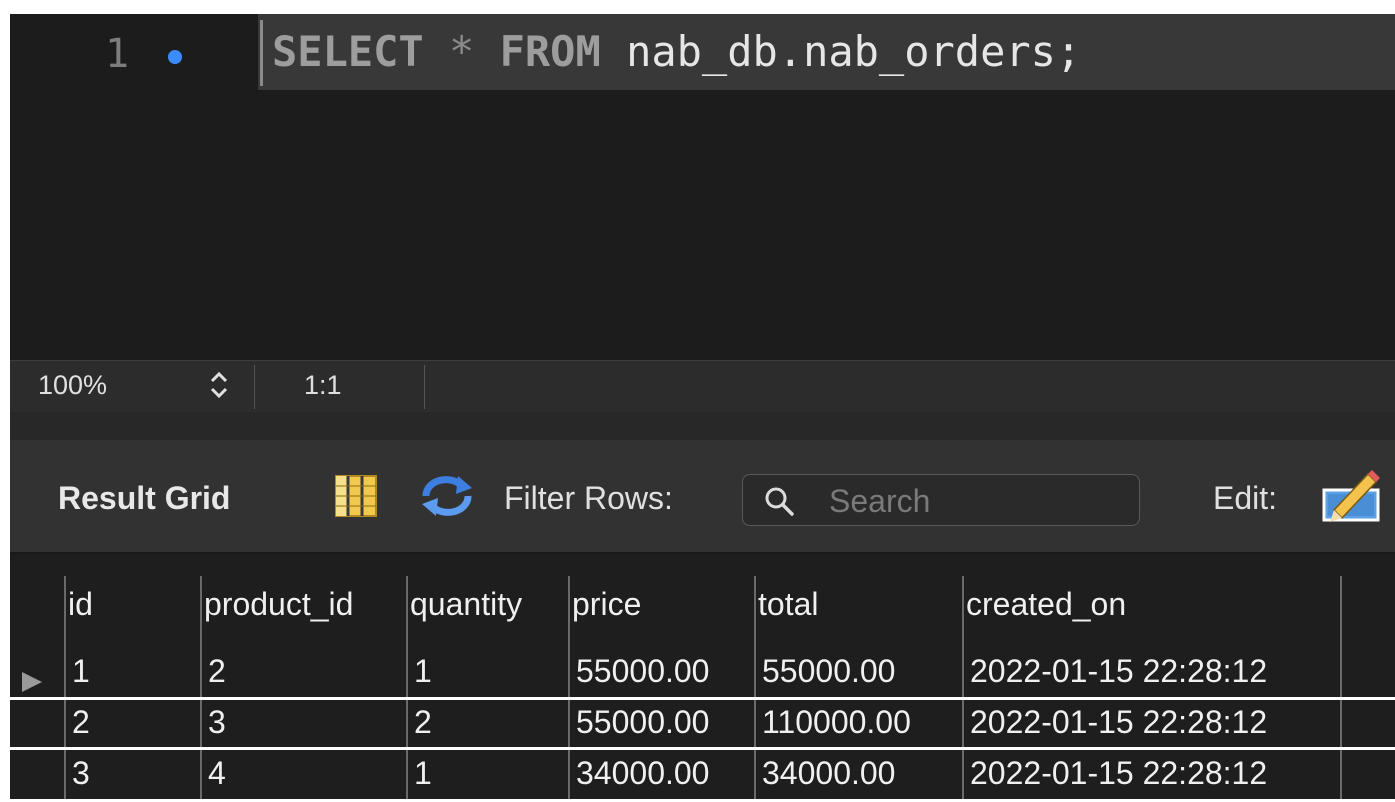 The image size is (1395, 802). What do you see at coordinates (356, 496) in the screenshot?
I see `grid-columns-icon` at bounding box center [356, 496].